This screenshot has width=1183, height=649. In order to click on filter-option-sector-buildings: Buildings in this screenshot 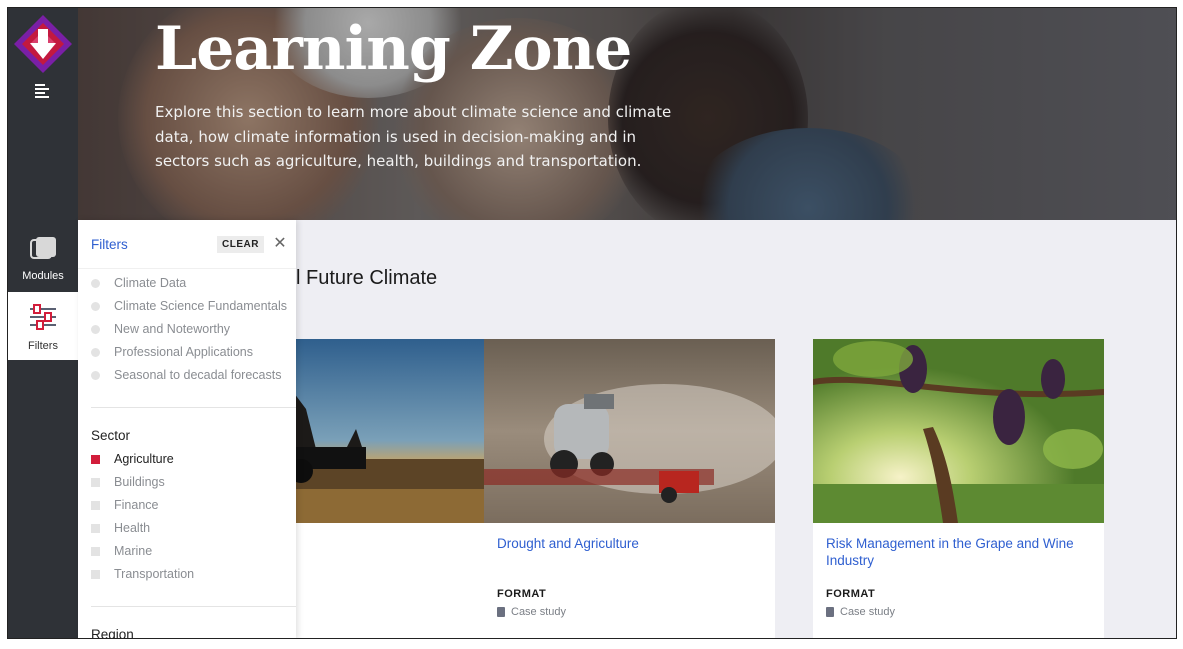, I will do `click(128, 482)`.